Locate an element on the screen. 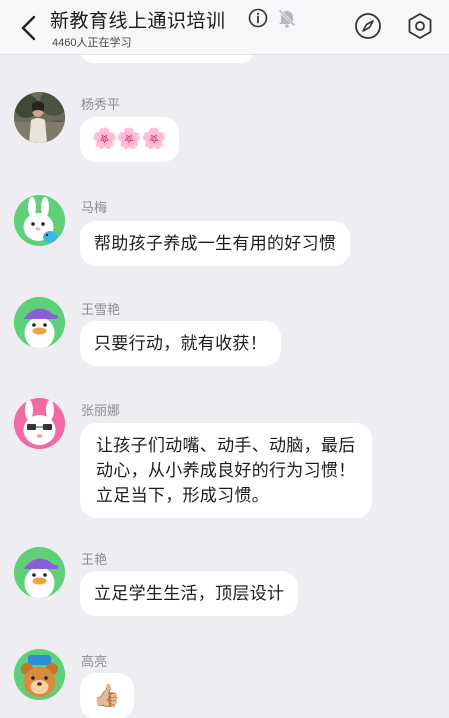  sender-name: 高亮 is located at coordinates (94, 661).